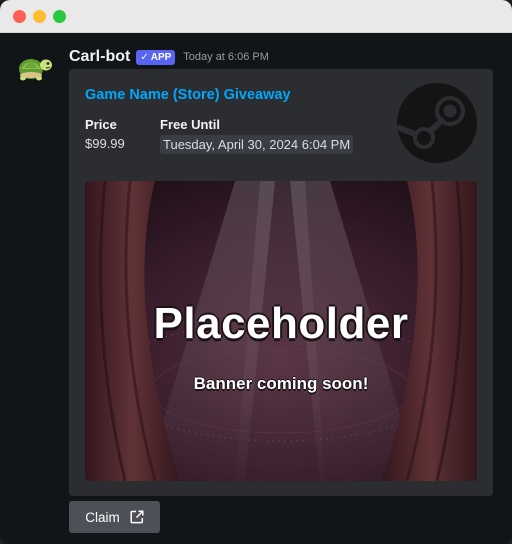  Describe the element at coordinates (39, 16) in the screenshot. I see `minimize-window-button` at that location.